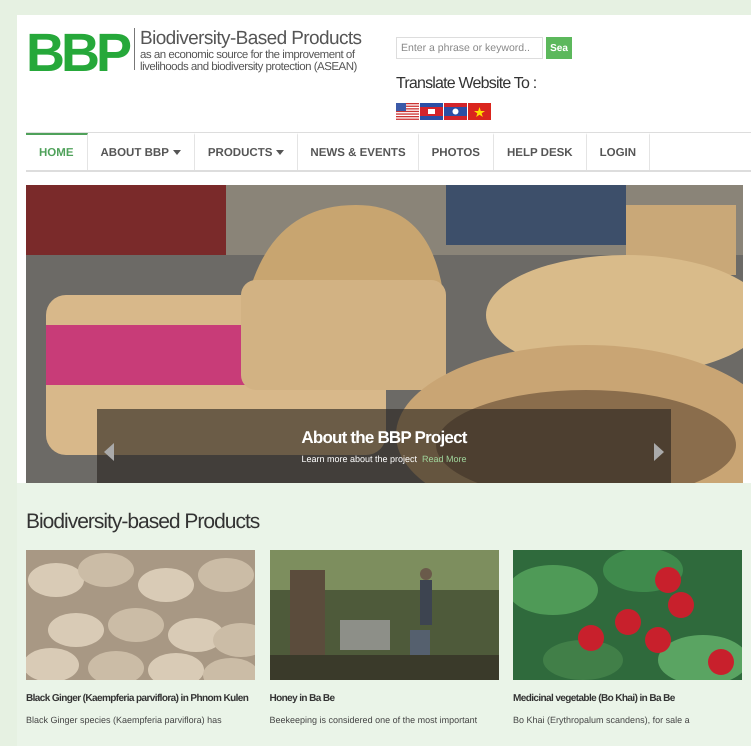 The image size is (751, 746). I want to click on section-heading: Biodiversity-based Products, so click(143, 522).